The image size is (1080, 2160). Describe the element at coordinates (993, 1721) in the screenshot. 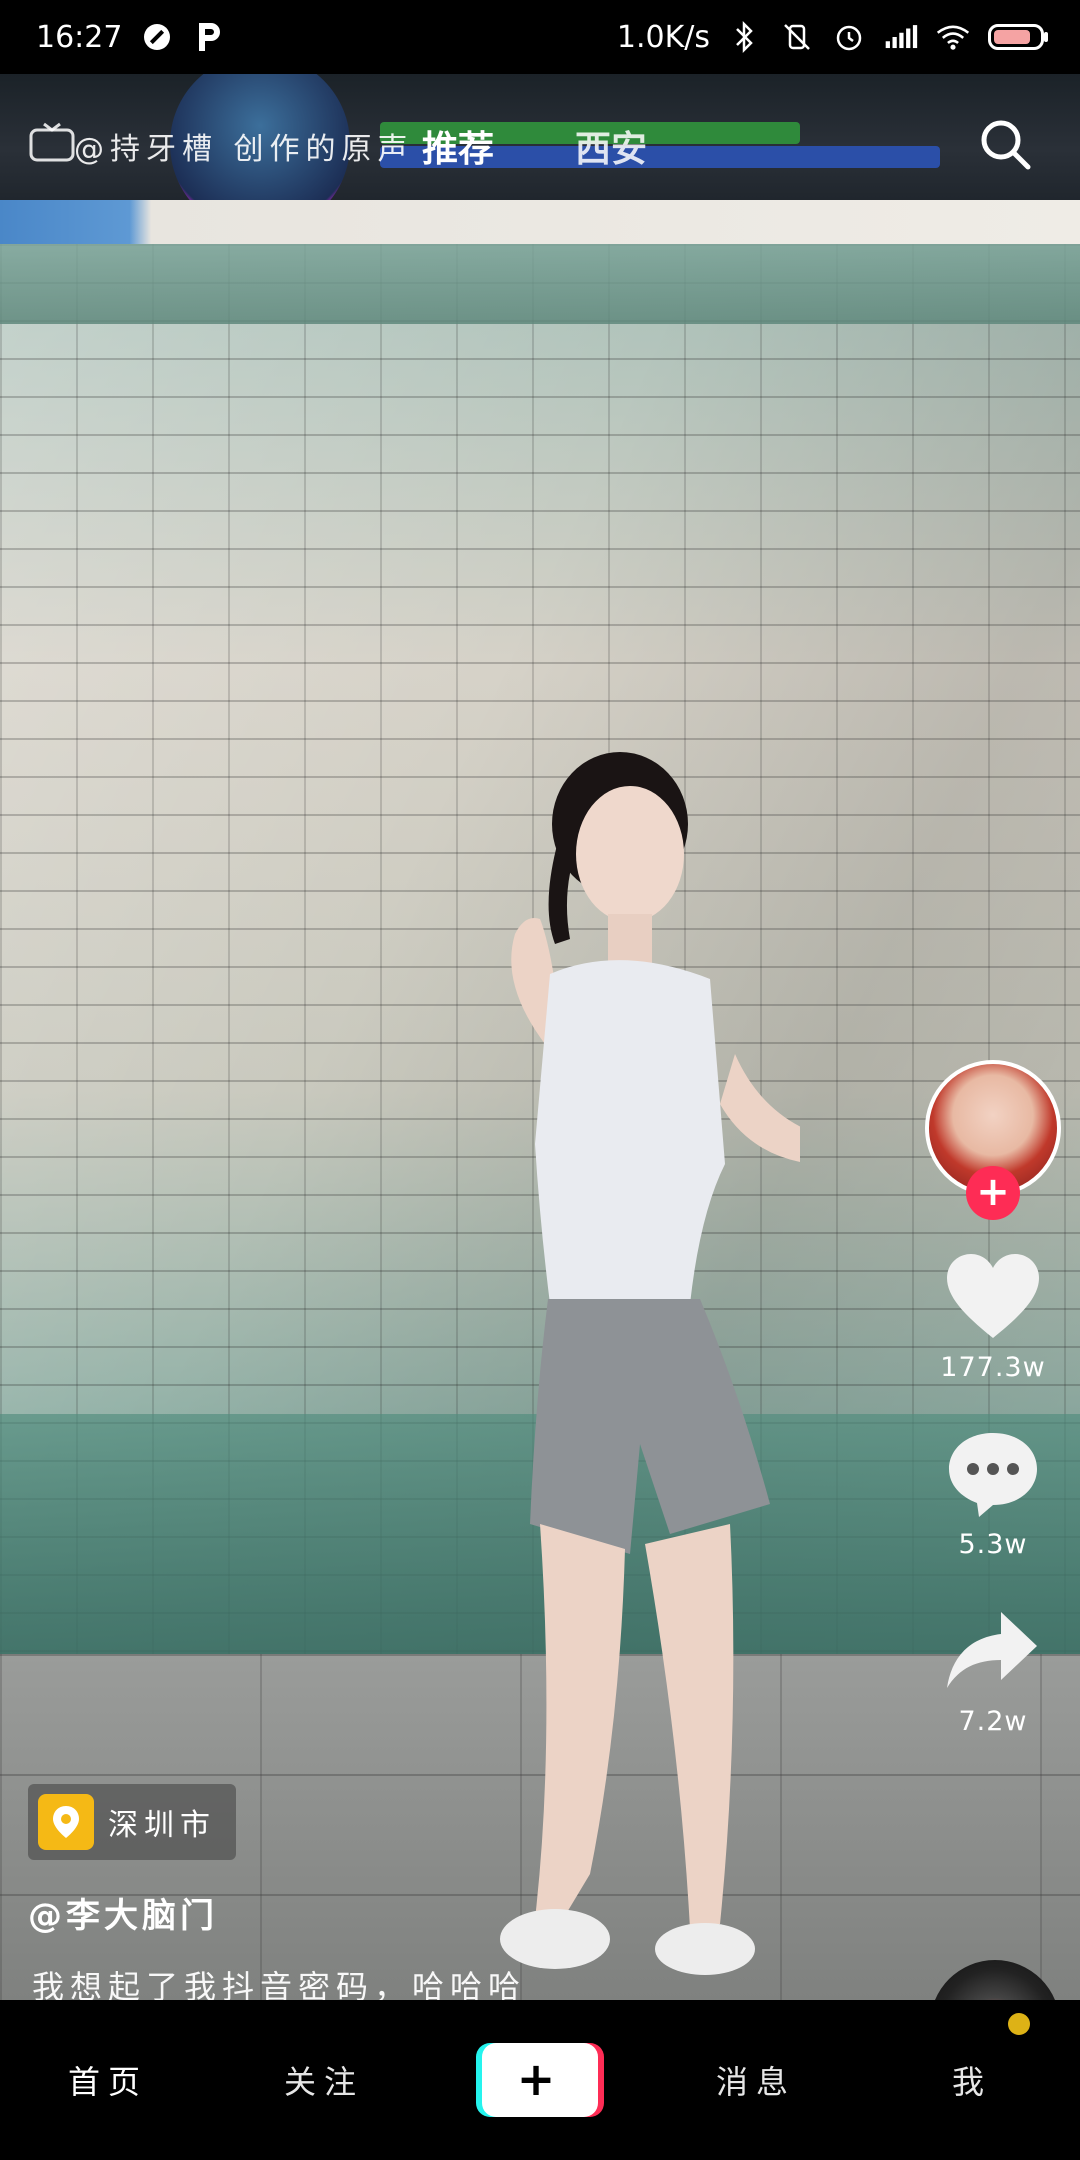

I see `share-count: 7.2w` at that location.